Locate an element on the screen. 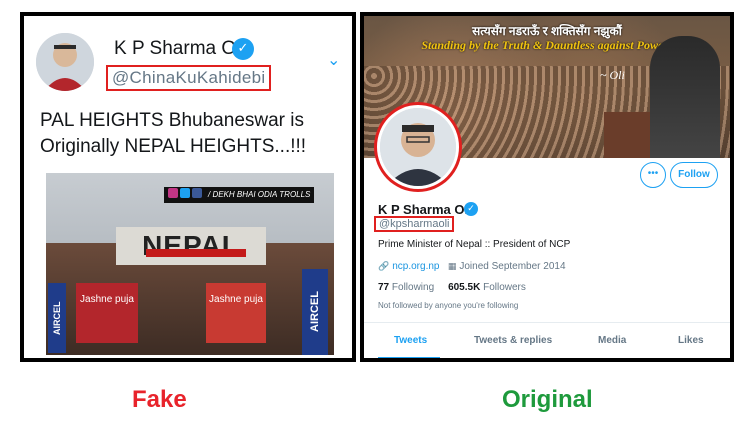 The height and width of the screenshot is (425, 749). original-handle-highlighted: @kpsharmaoli is located at coordinates (414, 224).